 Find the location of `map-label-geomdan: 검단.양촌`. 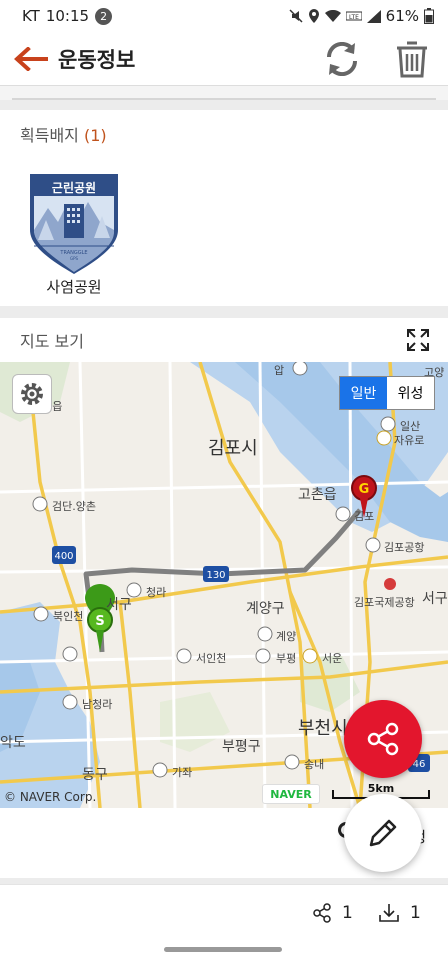

map-label-geomdan: 검단.양촌 is located at coordinates (74, 506).